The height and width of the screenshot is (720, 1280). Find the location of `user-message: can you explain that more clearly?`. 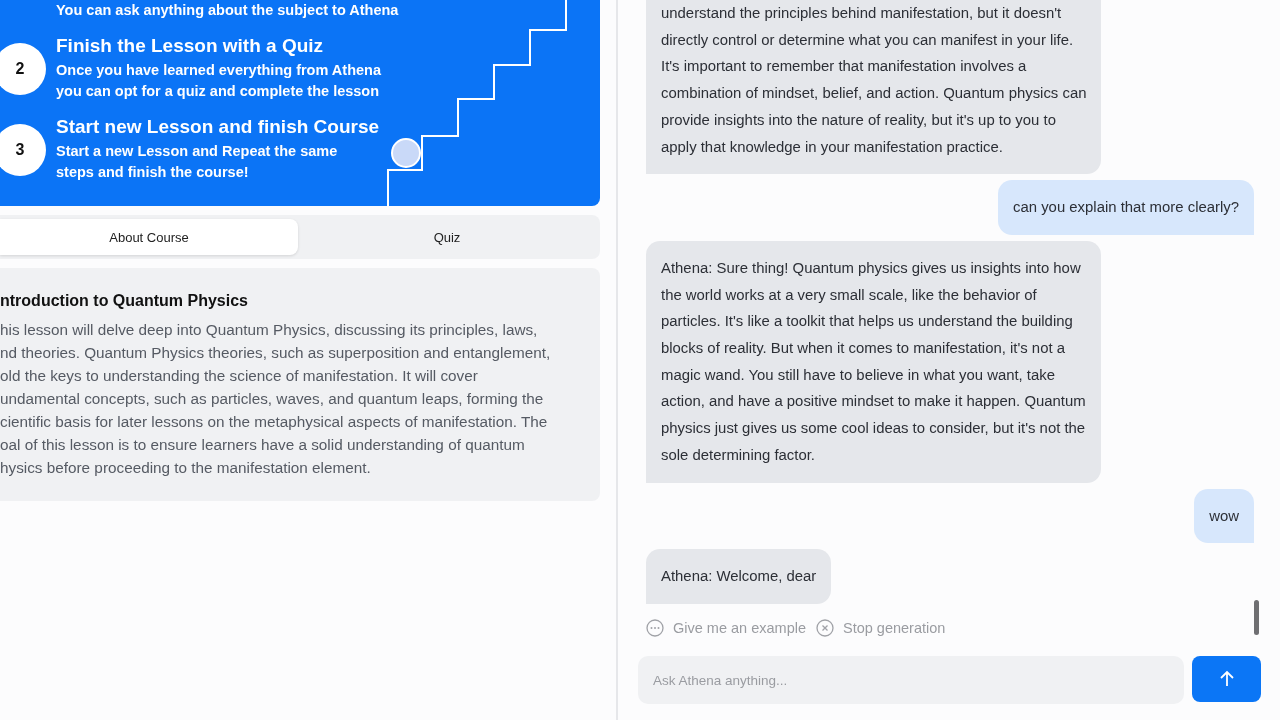

user-message: can you explain that more clearly? is located at coordinates (1126, 207).